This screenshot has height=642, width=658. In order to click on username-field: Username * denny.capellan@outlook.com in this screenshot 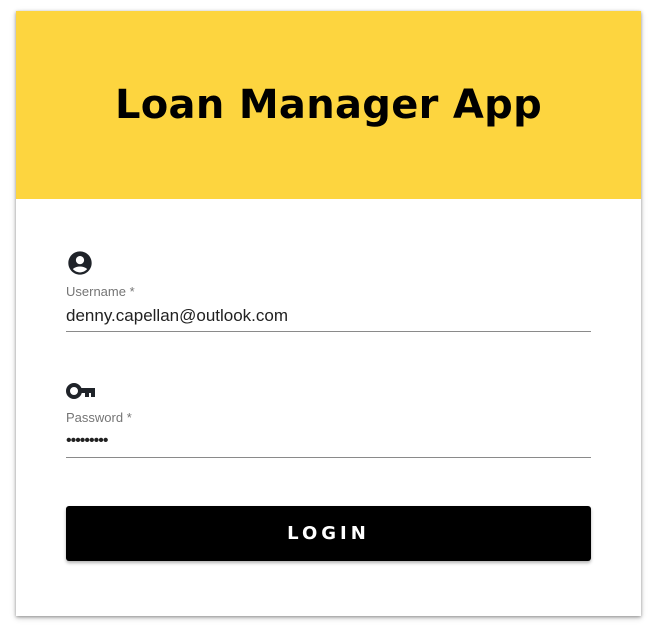, I will do `click(328, 292)`.